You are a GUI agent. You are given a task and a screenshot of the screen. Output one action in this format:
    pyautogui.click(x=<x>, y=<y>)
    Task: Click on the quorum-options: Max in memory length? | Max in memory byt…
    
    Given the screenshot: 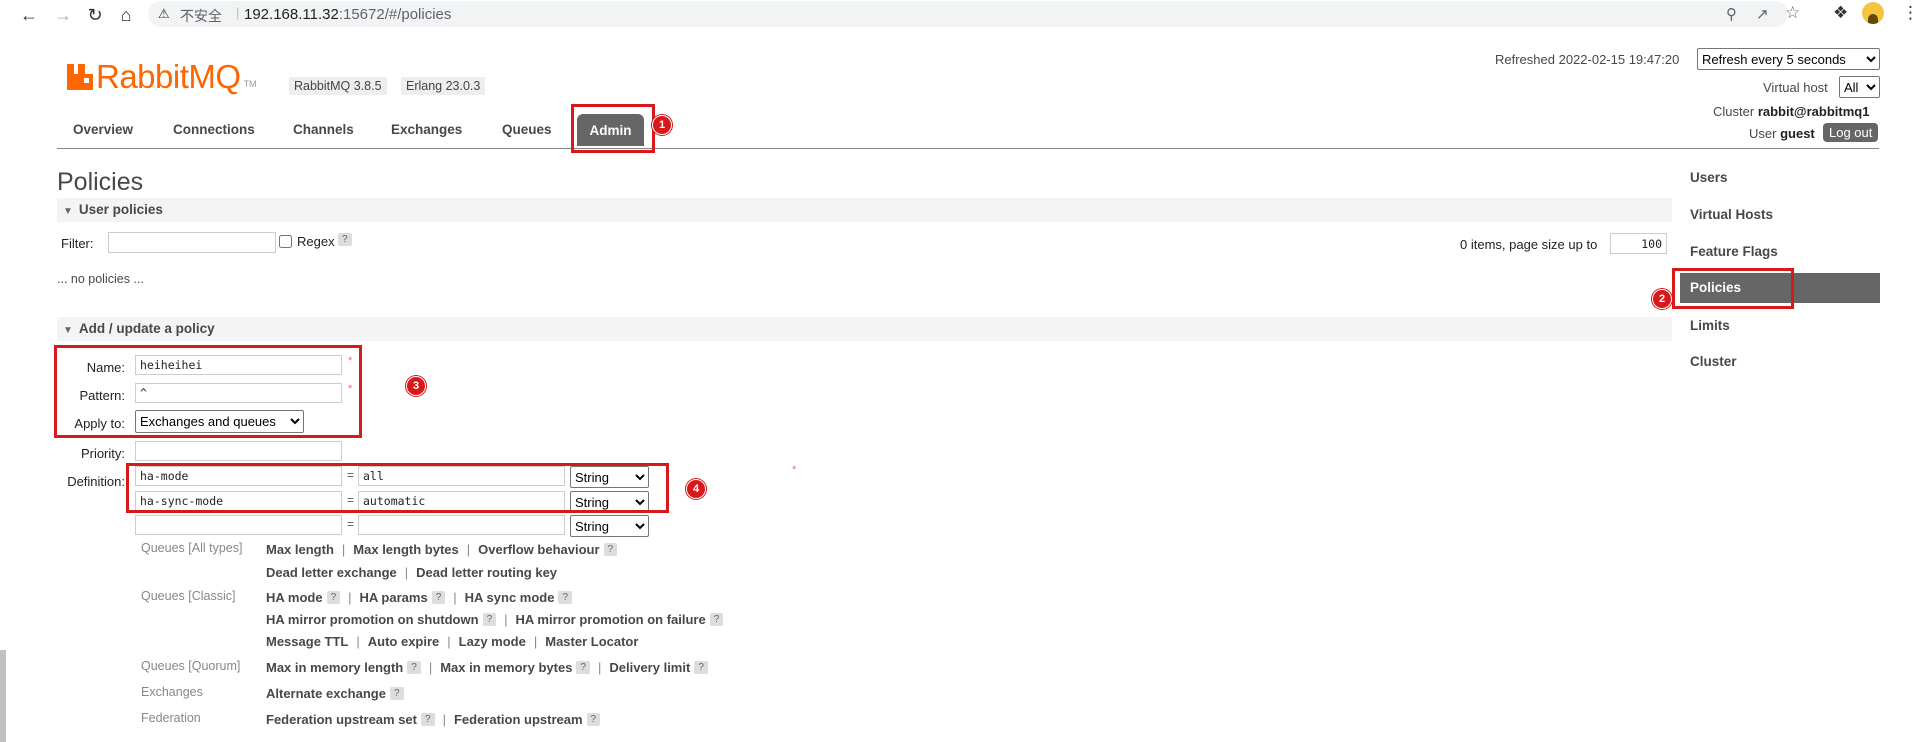 What is the action you would take?
    pyautogui.click(x=487, y=667)
    